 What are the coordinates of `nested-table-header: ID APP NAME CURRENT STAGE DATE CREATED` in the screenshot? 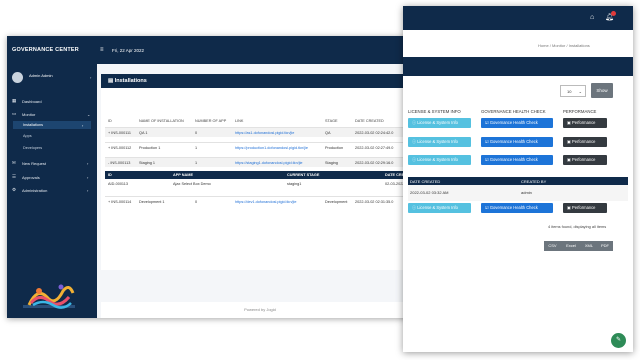 It's located at (261, 175).